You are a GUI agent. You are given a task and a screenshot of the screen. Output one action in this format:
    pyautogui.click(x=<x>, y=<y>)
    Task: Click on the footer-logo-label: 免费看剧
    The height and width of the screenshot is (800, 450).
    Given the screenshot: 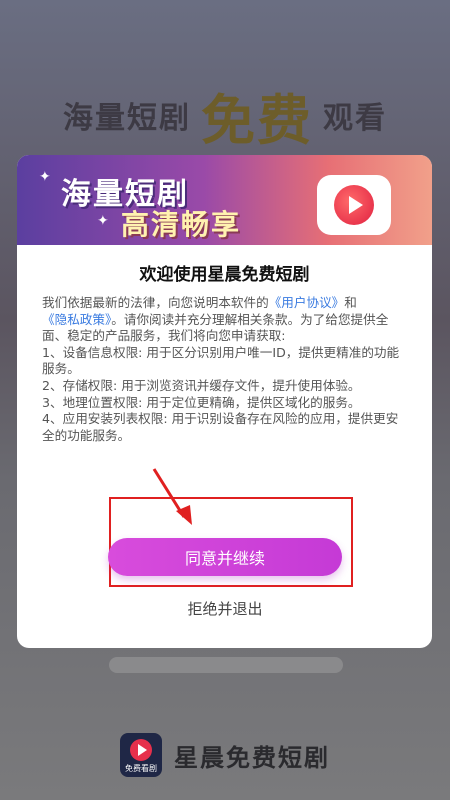 What is the action you would take?
    pyautogui.click(x=141, y=768)
    